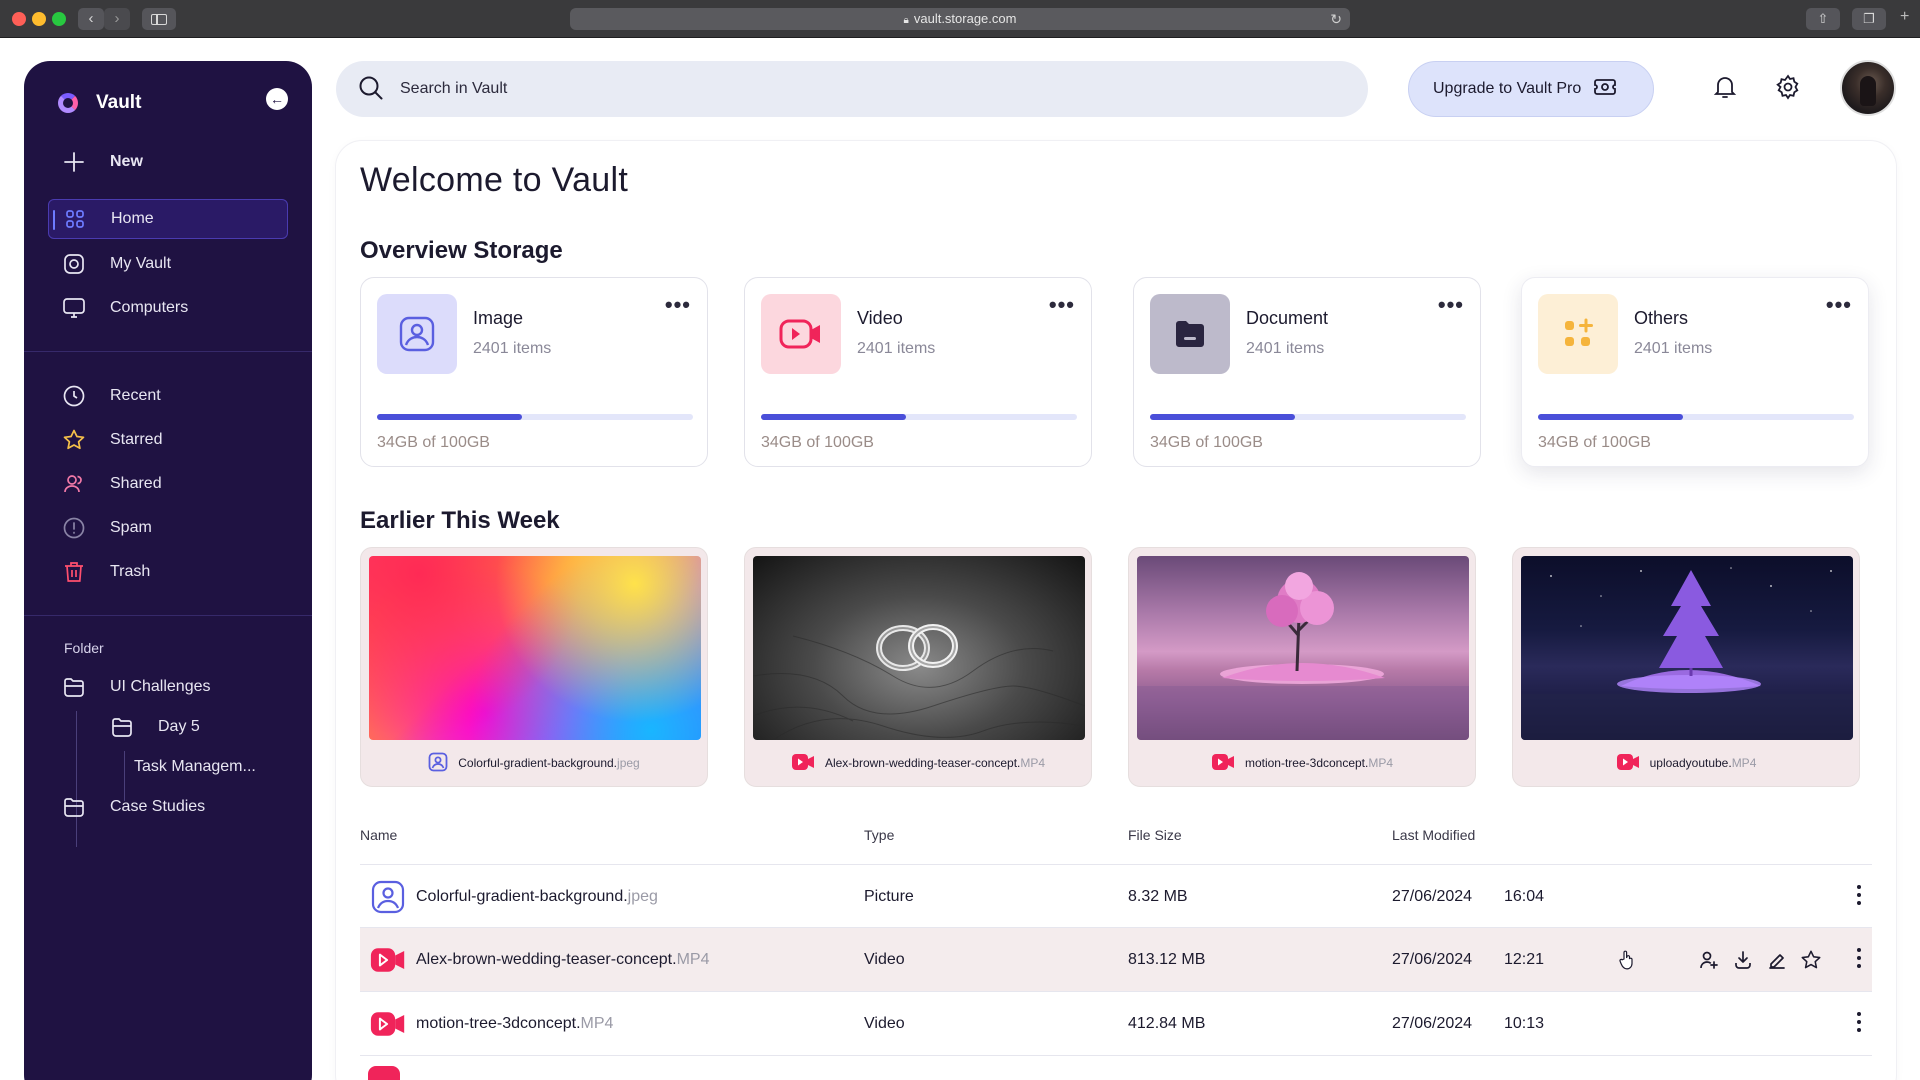  Describe the element at coordinates (1155, 835) in the screenshot. I see `column-header-size: File Size` at that location.